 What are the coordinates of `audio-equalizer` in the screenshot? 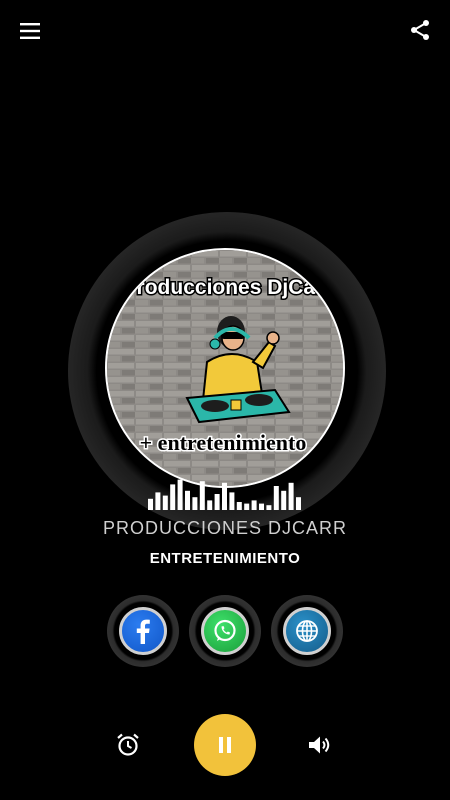 It's located at (224, 494).